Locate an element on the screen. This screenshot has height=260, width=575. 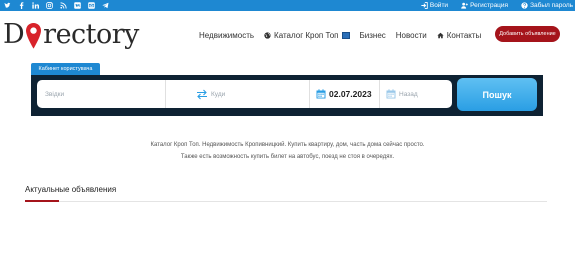
mail-icon is located at coordinates (91, 5).